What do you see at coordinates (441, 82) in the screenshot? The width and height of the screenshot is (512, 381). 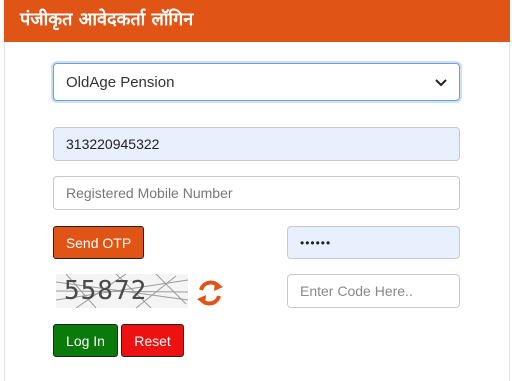 I see `chevron-down-icon` at bounding box center [441, 82].